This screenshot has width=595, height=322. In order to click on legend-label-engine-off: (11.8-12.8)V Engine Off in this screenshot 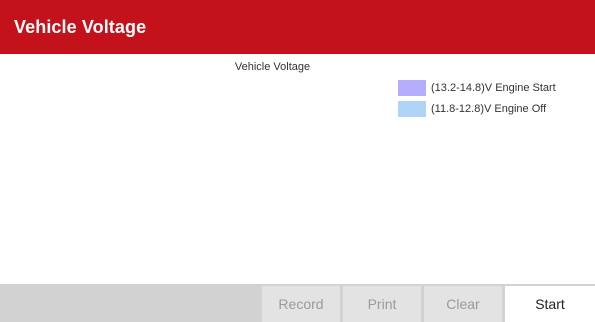, I will do `click(489, 108)`.